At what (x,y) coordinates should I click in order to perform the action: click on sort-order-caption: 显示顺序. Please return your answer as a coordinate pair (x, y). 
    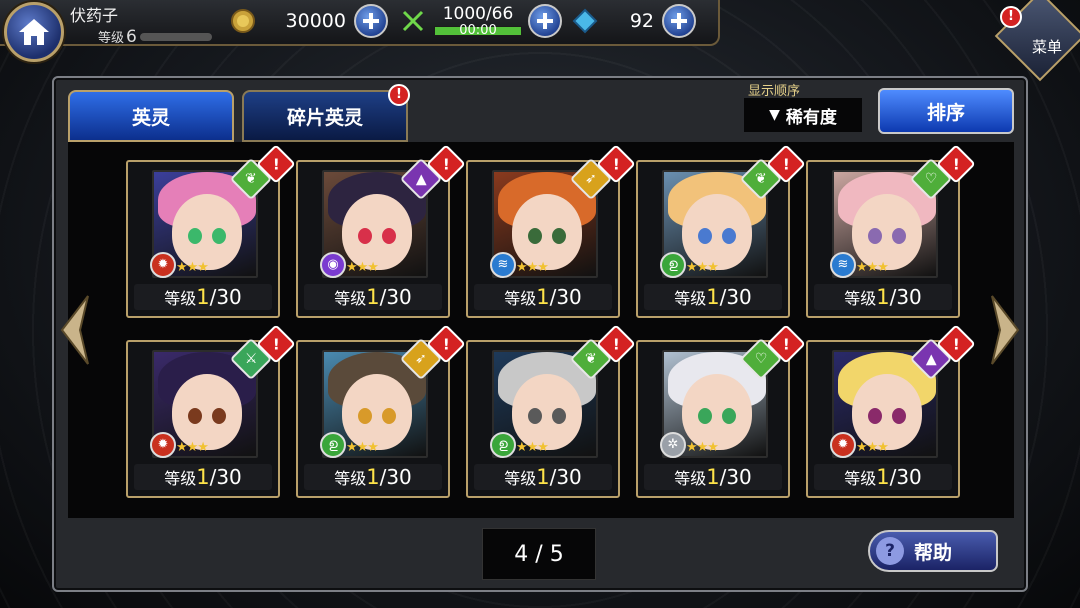
    Looking at the image, I should click on (774, 91).